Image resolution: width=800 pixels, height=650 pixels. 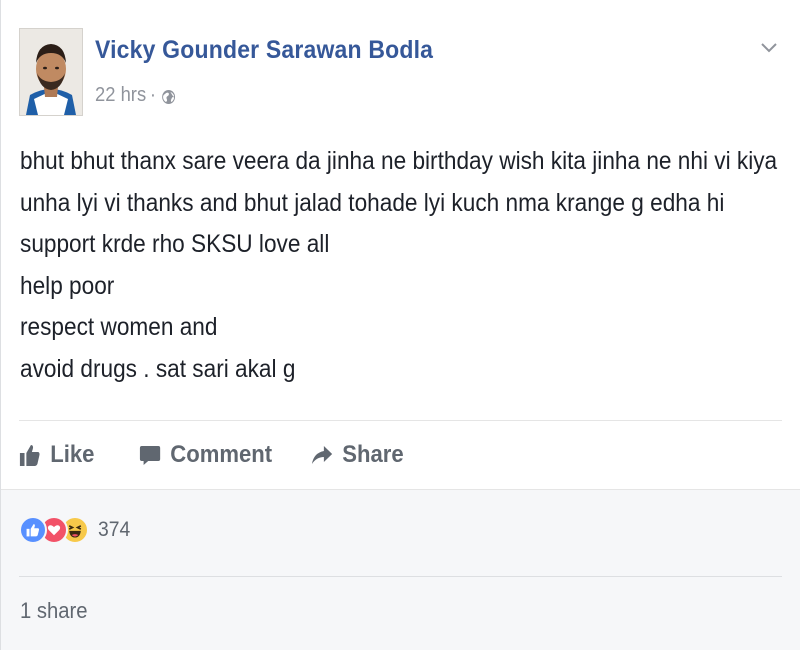 What do you see at coordinates (51, 72) in the screenshot?
I see `avatar` at bounding box center [51, 72].